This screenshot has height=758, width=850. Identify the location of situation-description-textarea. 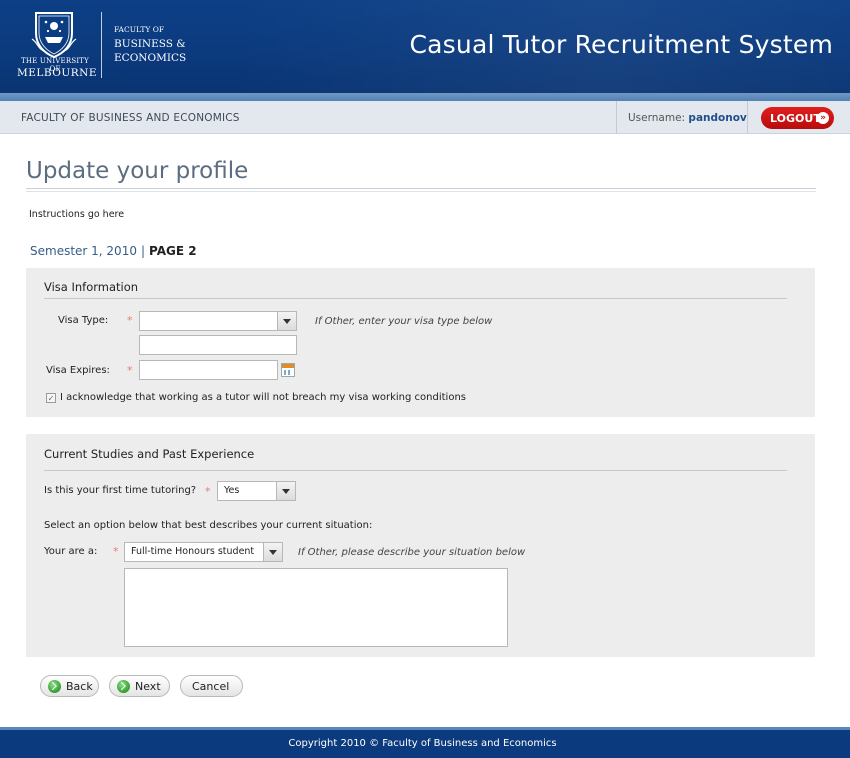
(316, 607).